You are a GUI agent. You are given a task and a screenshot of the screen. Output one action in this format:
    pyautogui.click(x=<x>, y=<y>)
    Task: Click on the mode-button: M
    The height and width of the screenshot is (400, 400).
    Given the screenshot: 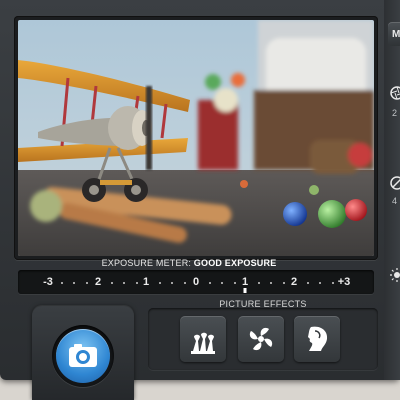 What is the action you would take?
    pyautogui.click(x=394, y=34)
    